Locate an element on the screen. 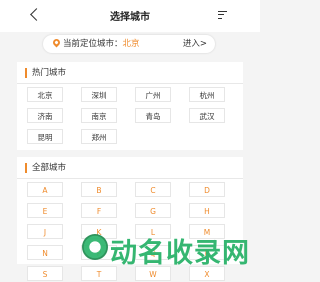  watermark-text: 动名收录网 is located at coordinates (180, 253).